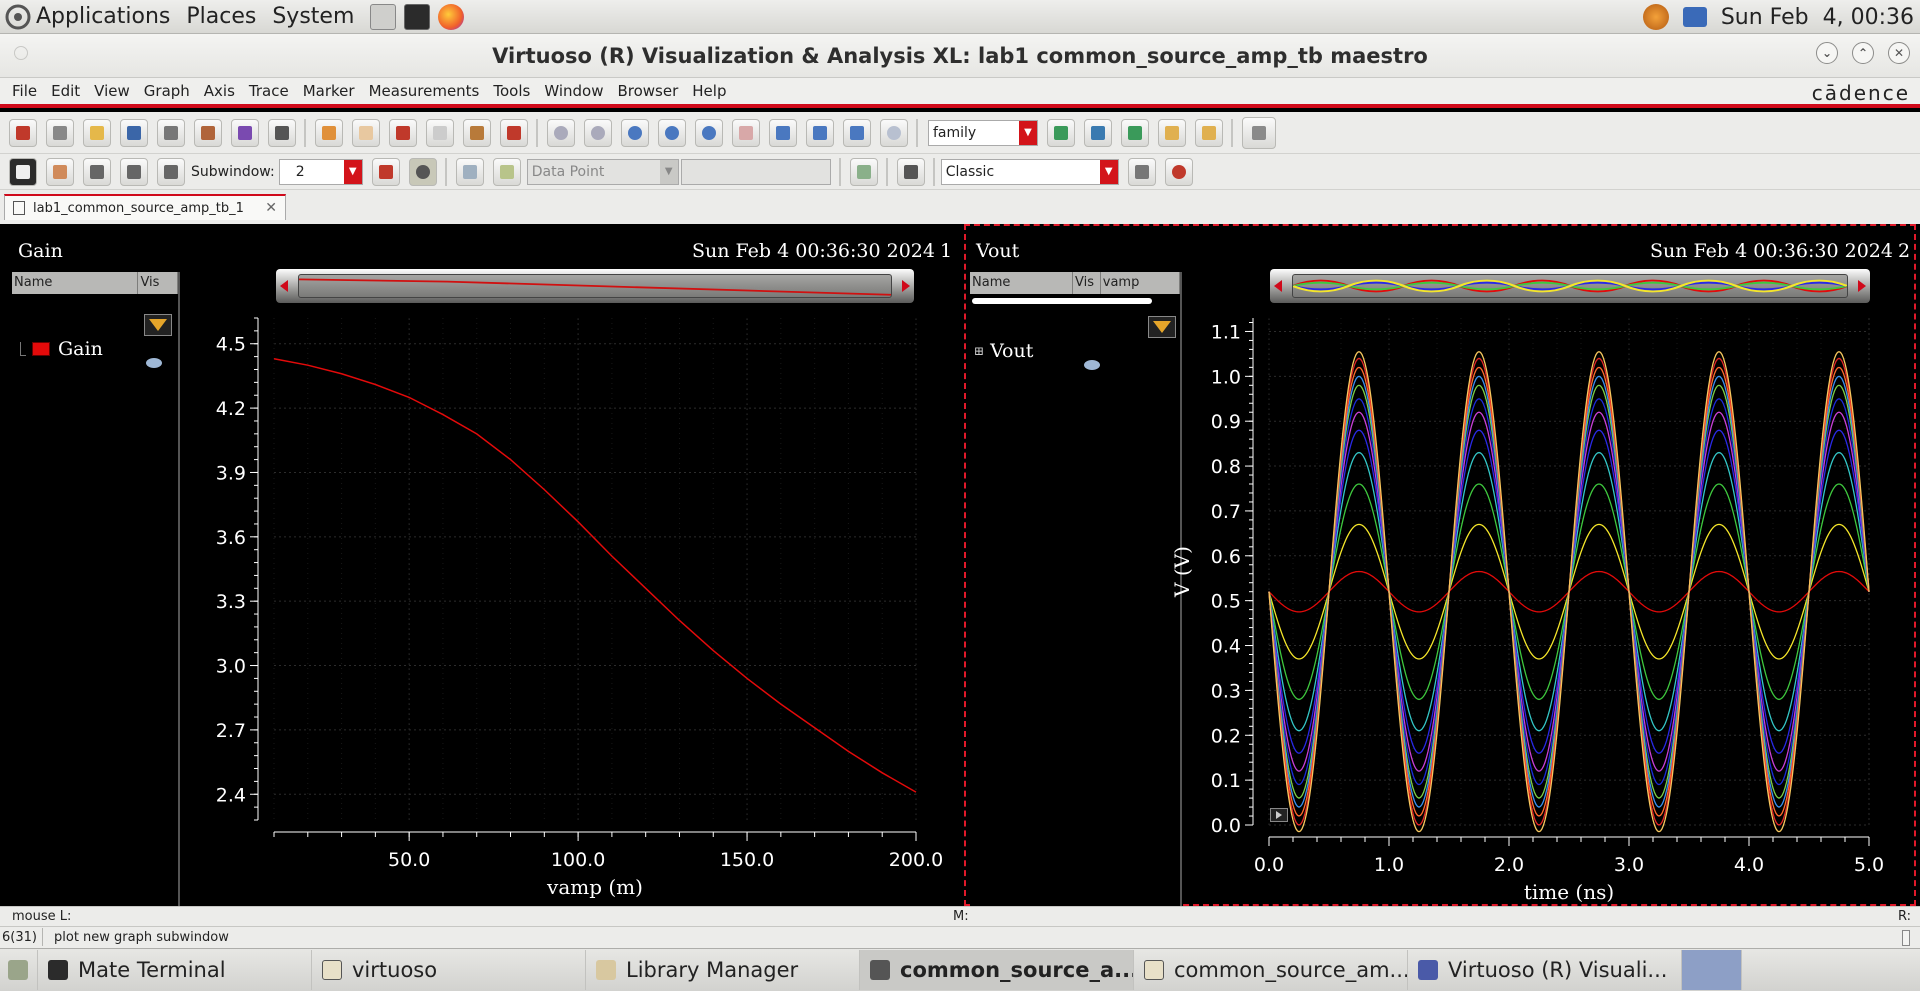 Image resolution: width=1920 pixels, height=991 pixels. I want to click on new-subwindow-icon, so click(60, 132).